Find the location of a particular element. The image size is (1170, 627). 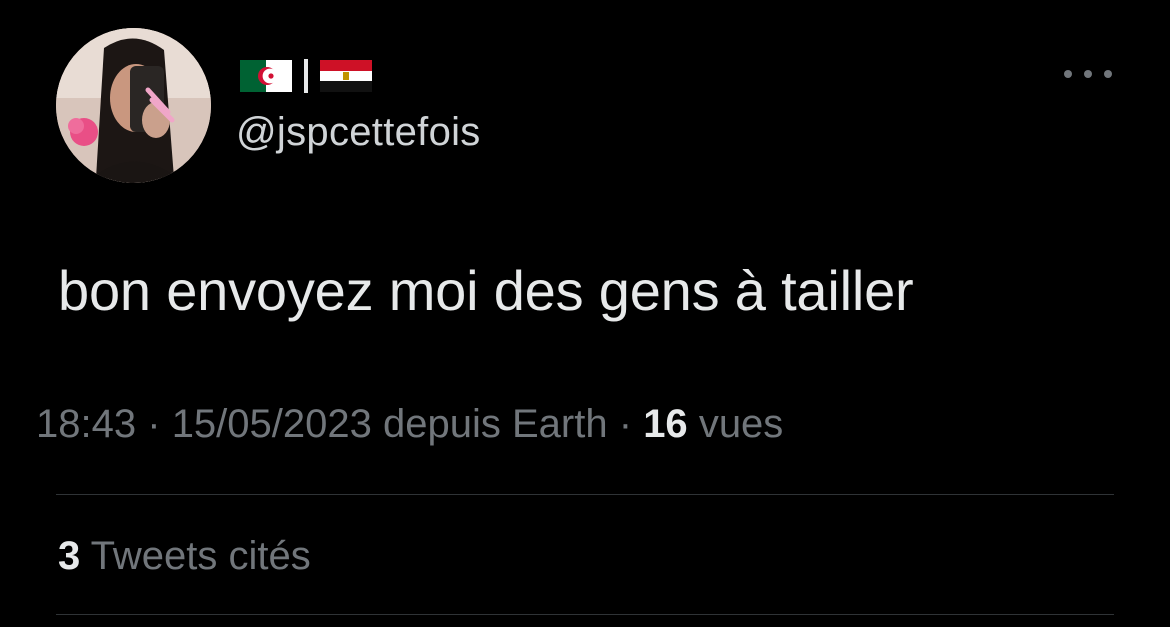

display-name is located at coordinates (306, 76).